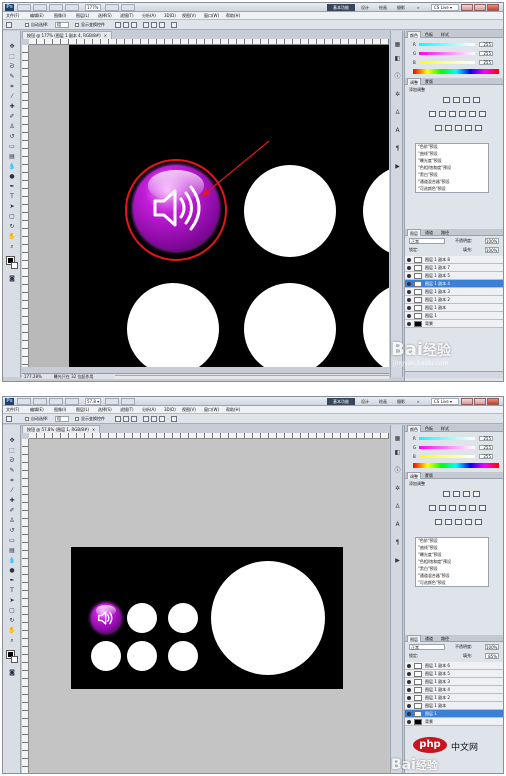 This screenshot has width=506, height=776. What do you see at coordinates (430, 555) in the screenshot?
I see `preset-exposure: "曝光度"预设` at bounding box center [430, 555].